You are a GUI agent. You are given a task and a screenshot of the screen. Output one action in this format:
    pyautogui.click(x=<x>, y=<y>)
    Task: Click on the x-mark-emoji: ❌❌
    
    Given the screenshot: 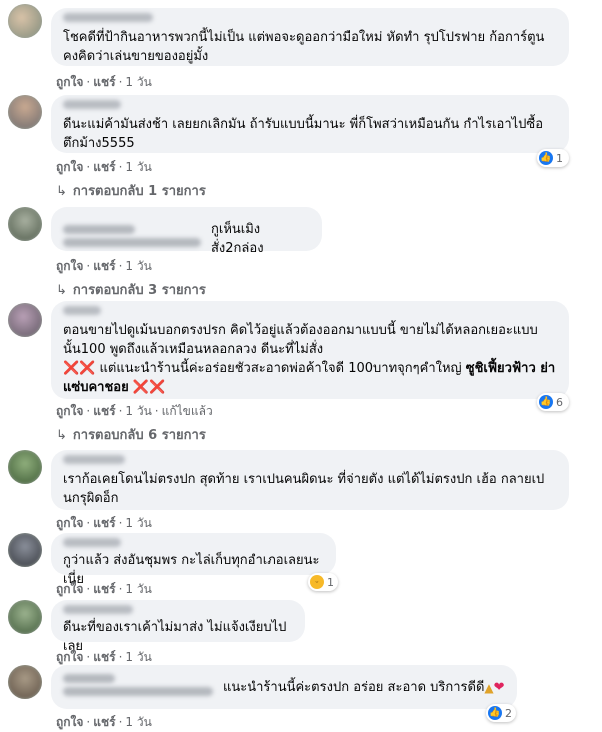 What is the action you would take?
    pyautogui.click(x=79, y=368)
    